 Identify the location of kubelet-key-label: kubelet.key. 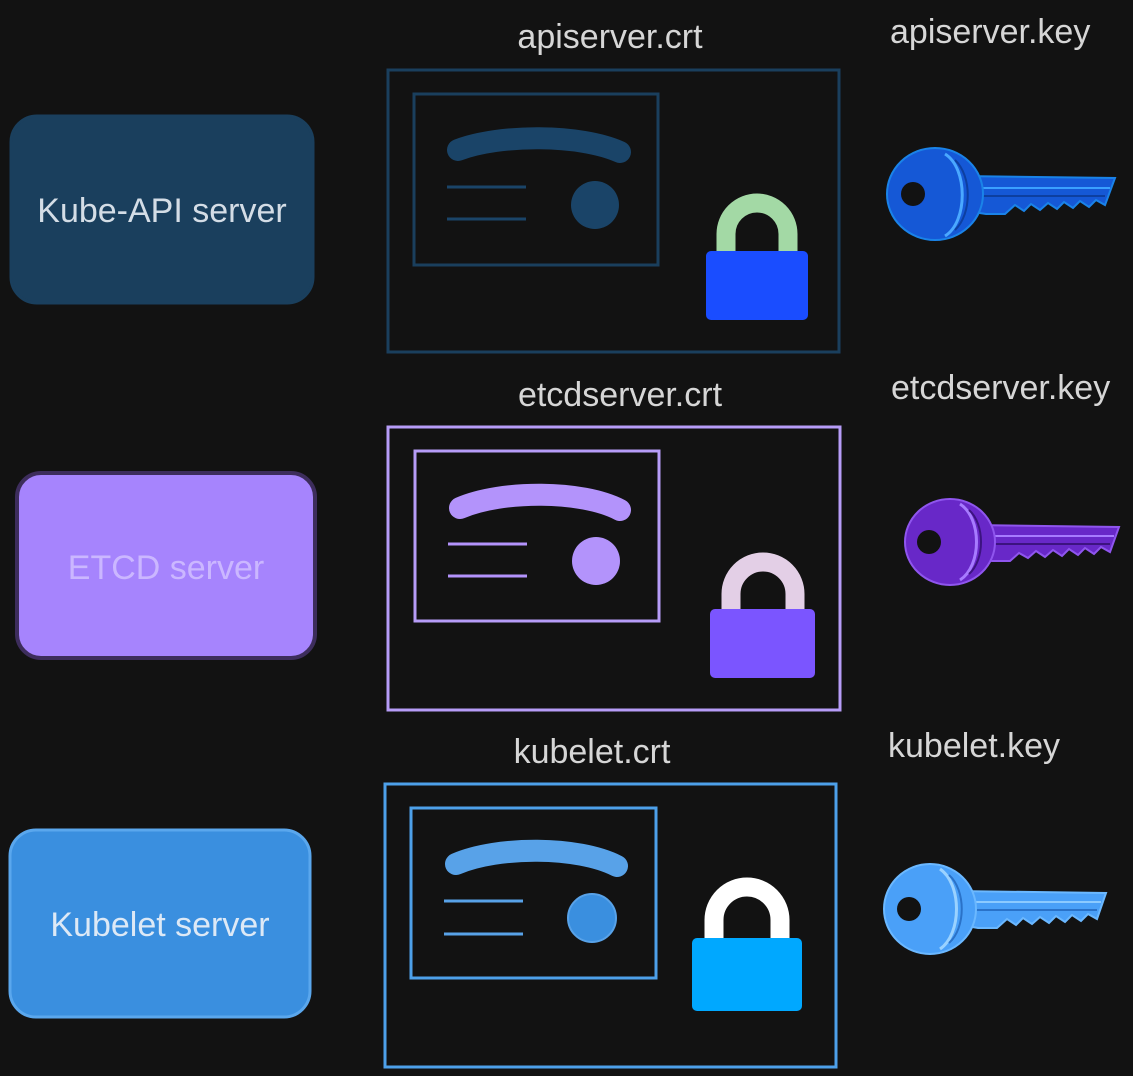
(974, 746).